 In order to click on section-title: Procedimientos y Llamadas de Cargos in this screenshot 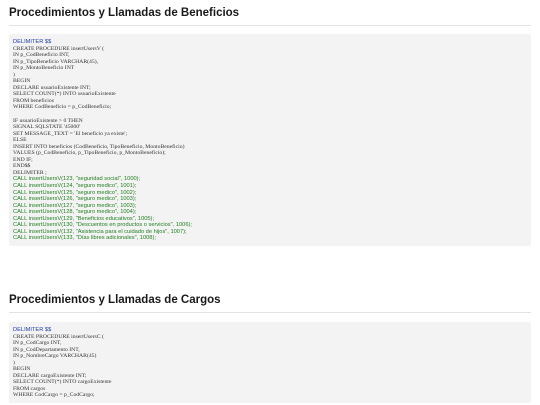, I will do `click(115, 300)`.